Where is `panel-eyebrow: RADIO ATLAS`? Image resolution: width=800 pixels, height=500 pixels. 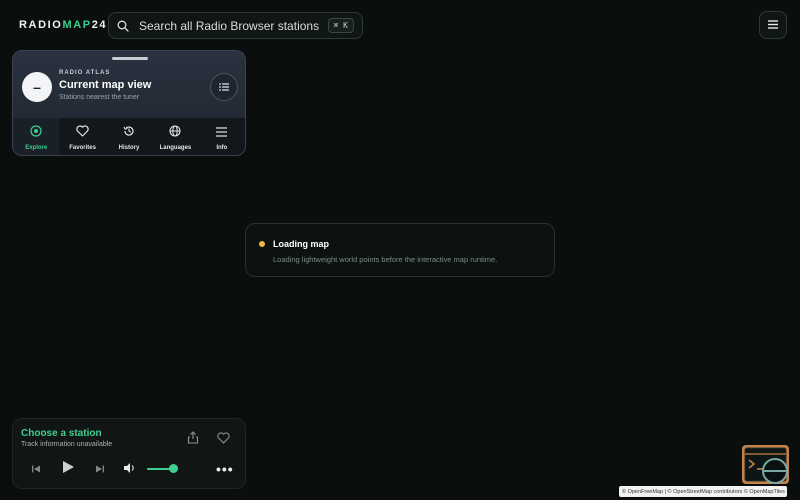
panel-eyebrow: RADIO ATLAS is located at coordinates (85, 73).